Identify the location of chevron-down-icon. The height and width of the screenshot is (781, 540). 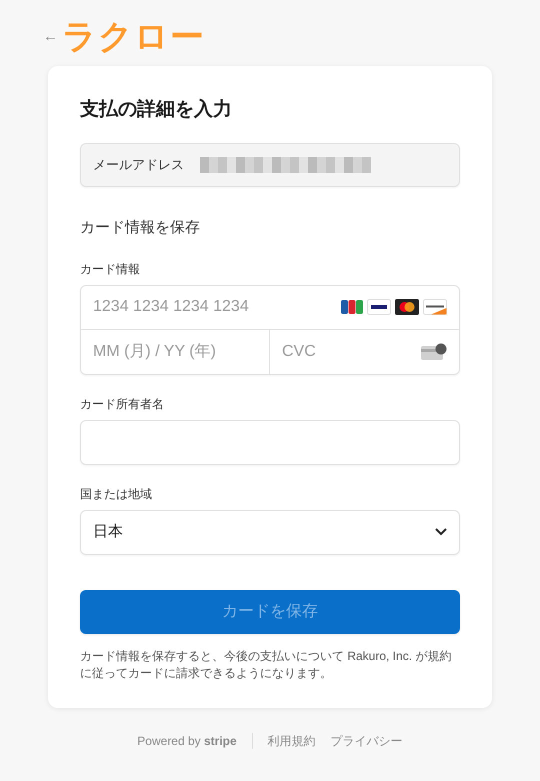
(441, 532).